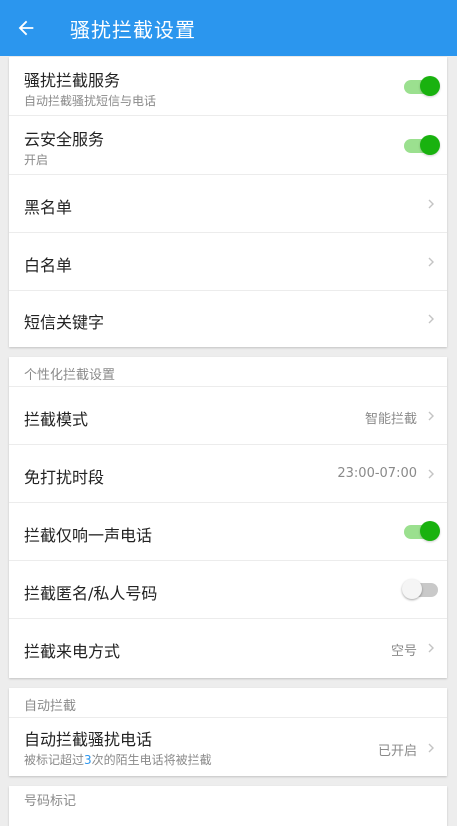  What do you see at coordinates (64, 477) in the screenshot?
I see `row-title: 免打扰时段` at bounding box center [64, 477].